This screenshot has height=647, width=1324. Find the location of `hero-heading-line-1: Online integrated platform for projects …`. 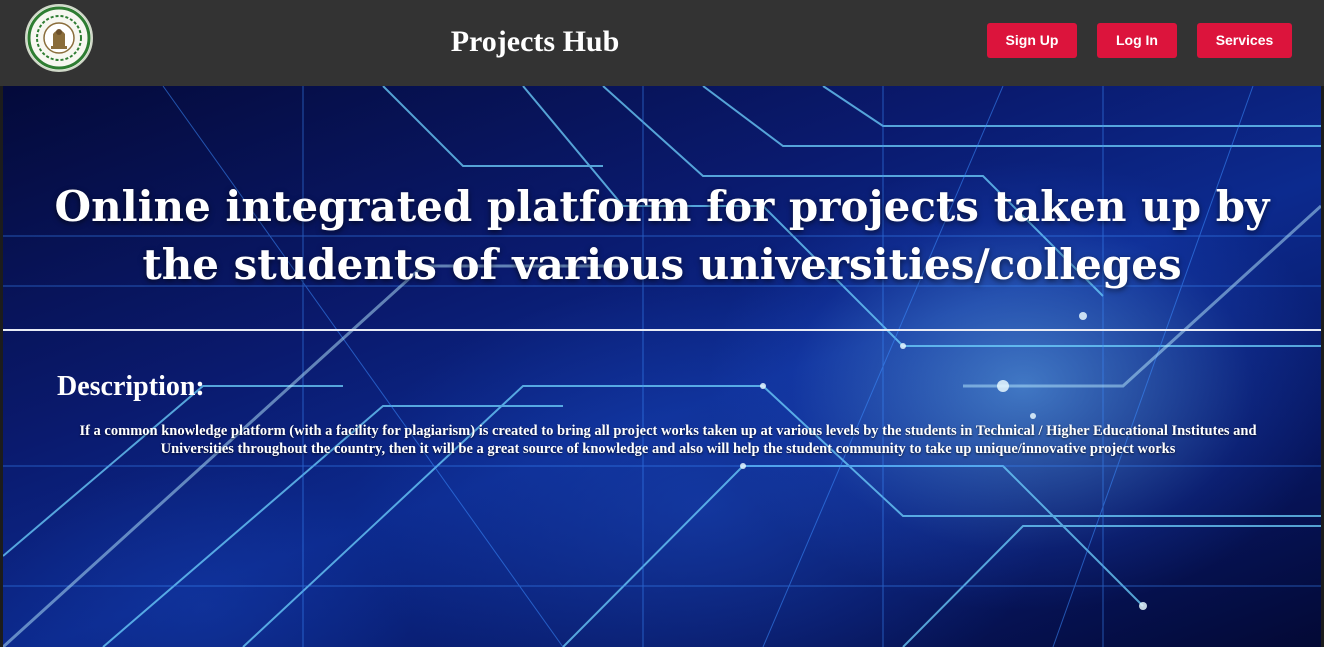

hero-heading-line-1: Online integrated platform for projects … is located at coordinates (662, 206).